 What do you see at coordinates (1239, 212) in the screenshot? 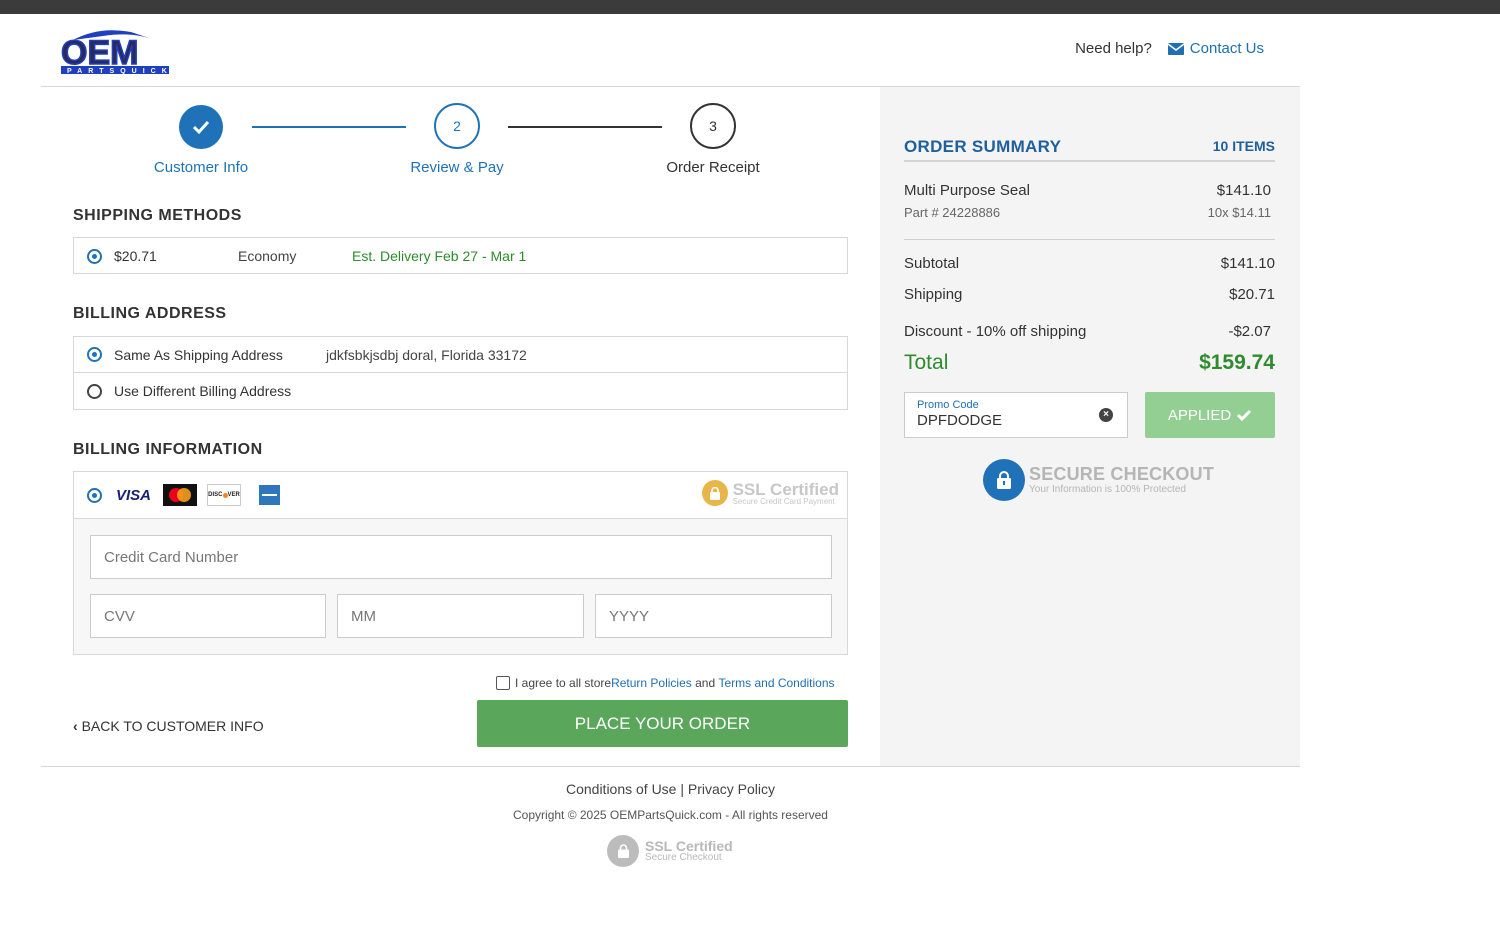
I see `item-quantity: 10x $14.11` at bounding box center [1239, 212].